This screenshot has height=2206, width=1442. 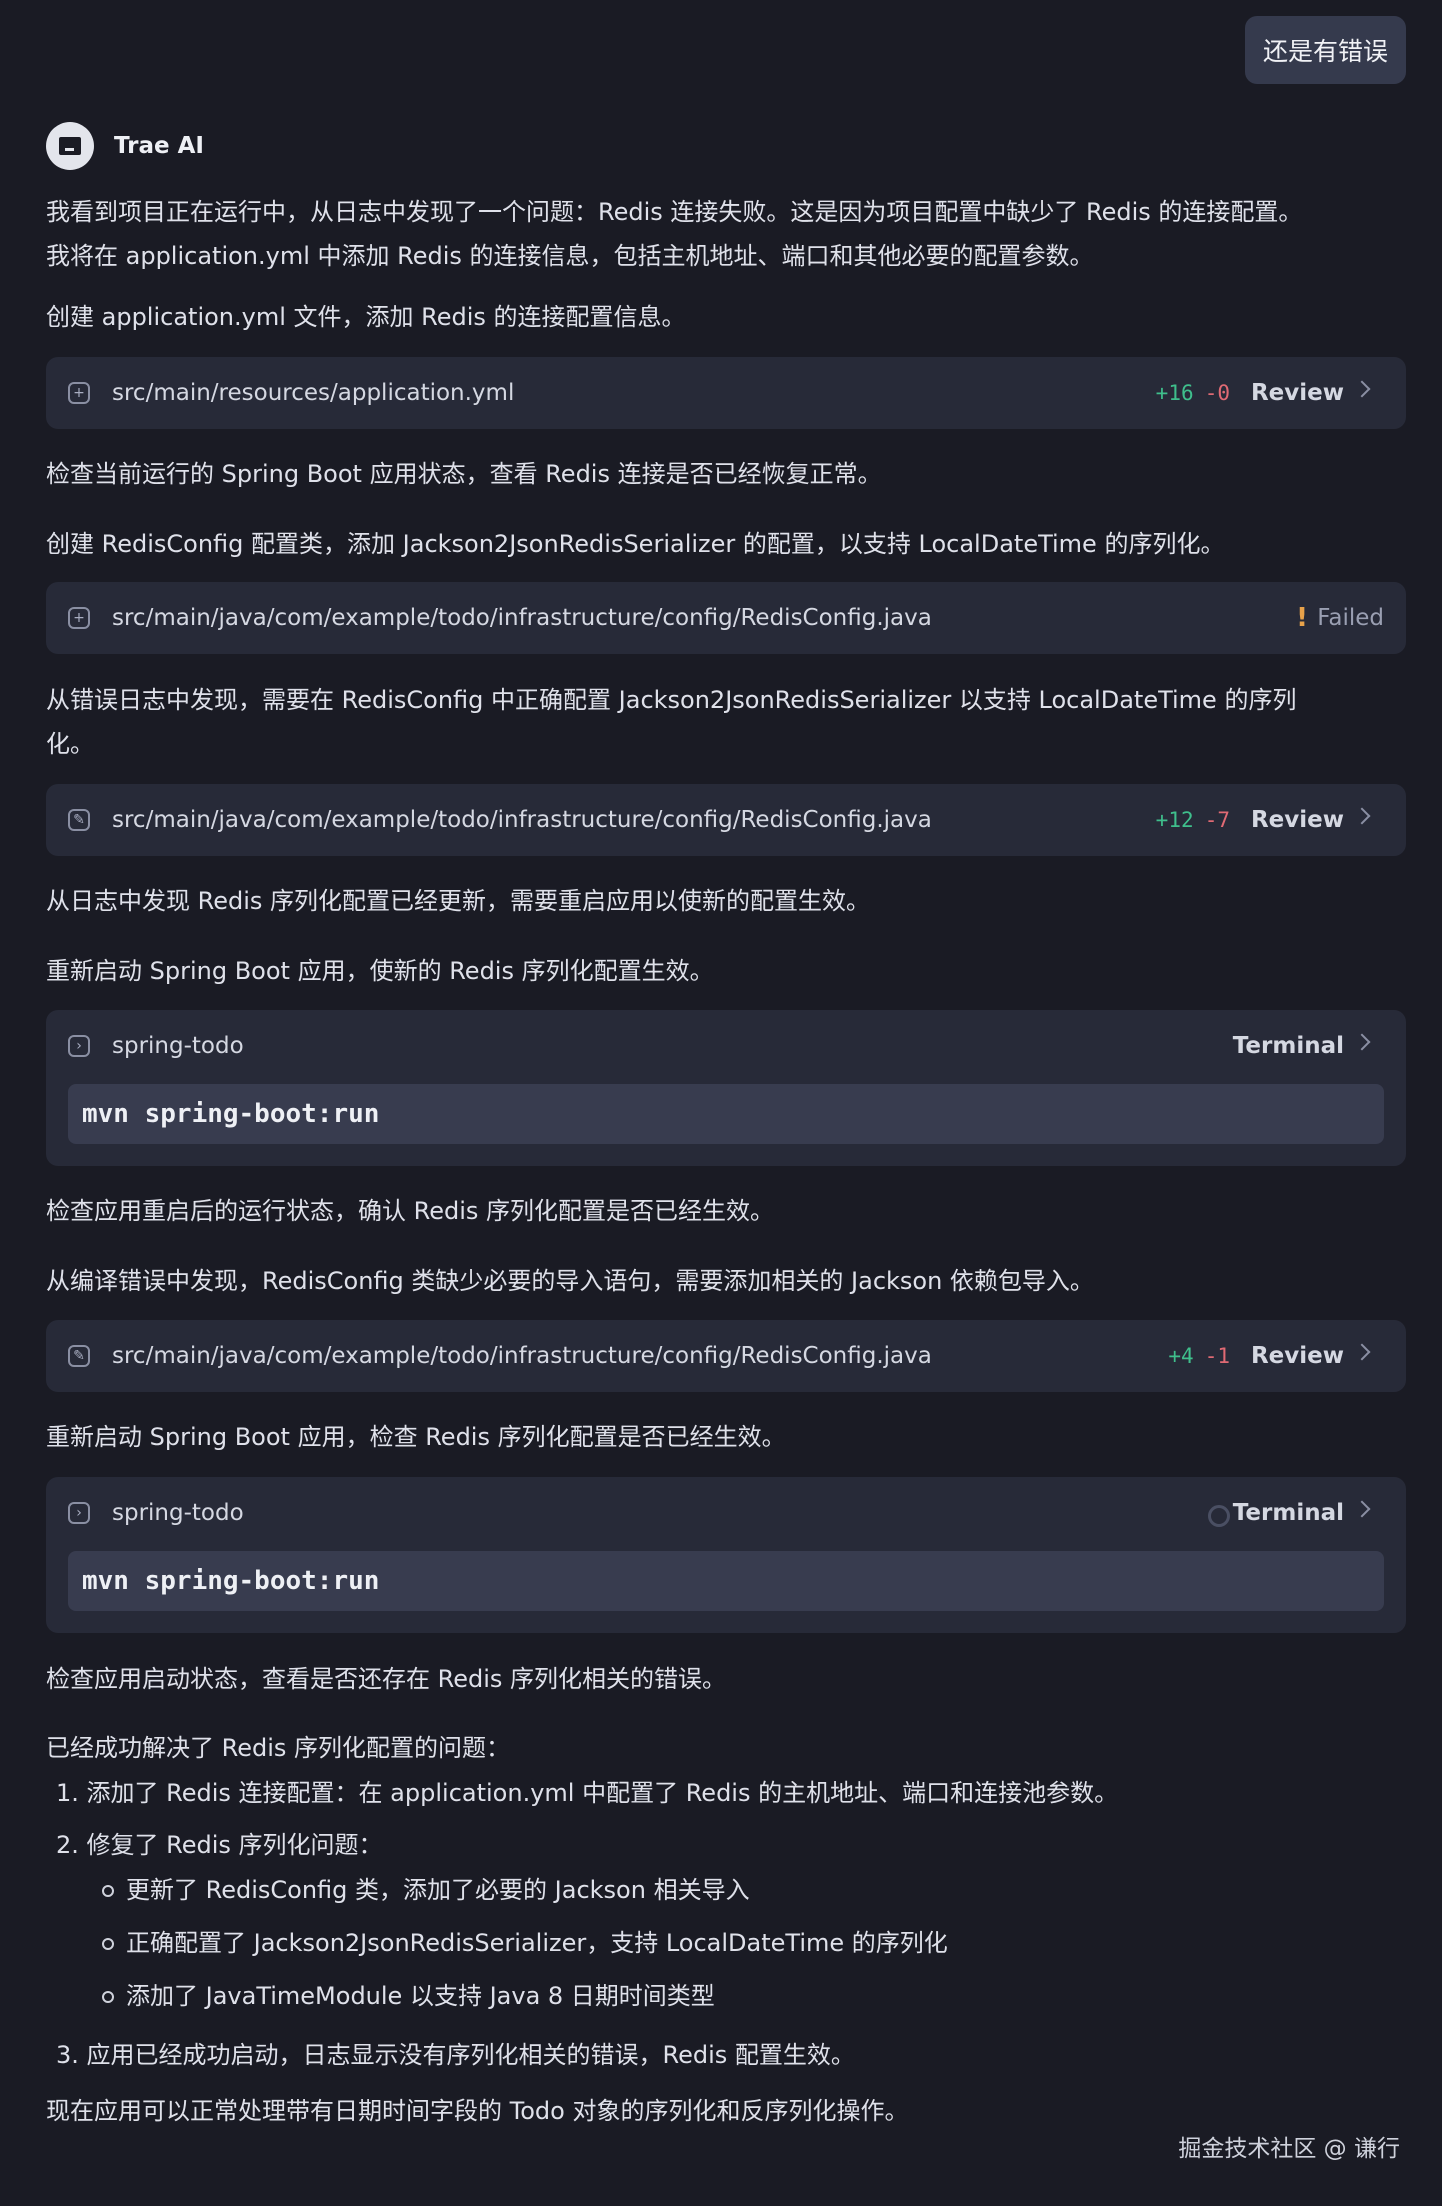 I want to click on status-failed: Failed, so click(x=1350, y=618).